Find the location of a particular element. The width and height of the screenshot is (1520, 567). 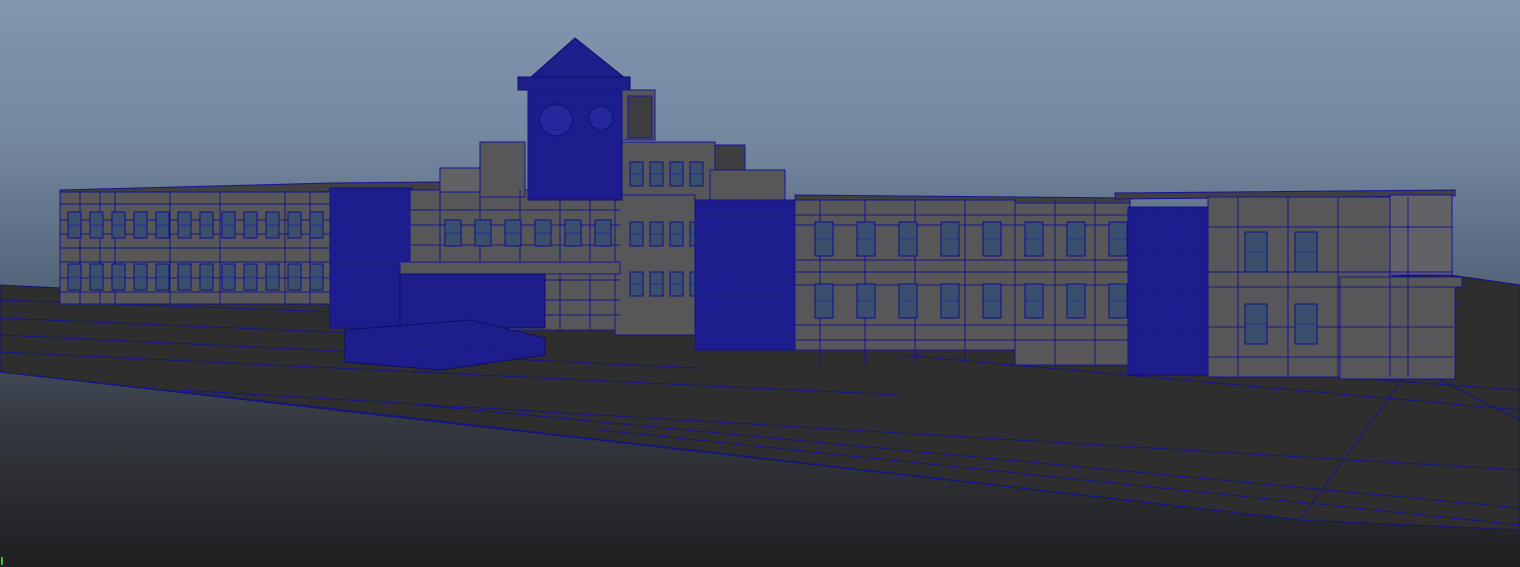

right-round-tower is located at coordinates (1169, 291).